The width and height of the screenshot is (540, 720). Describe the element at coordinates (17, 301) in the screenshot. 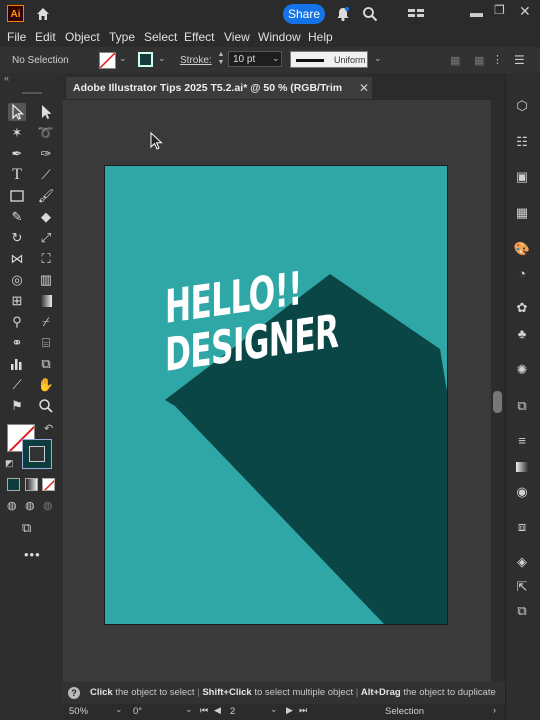

I see `mesh-tool-icon: ⊞` at that location.